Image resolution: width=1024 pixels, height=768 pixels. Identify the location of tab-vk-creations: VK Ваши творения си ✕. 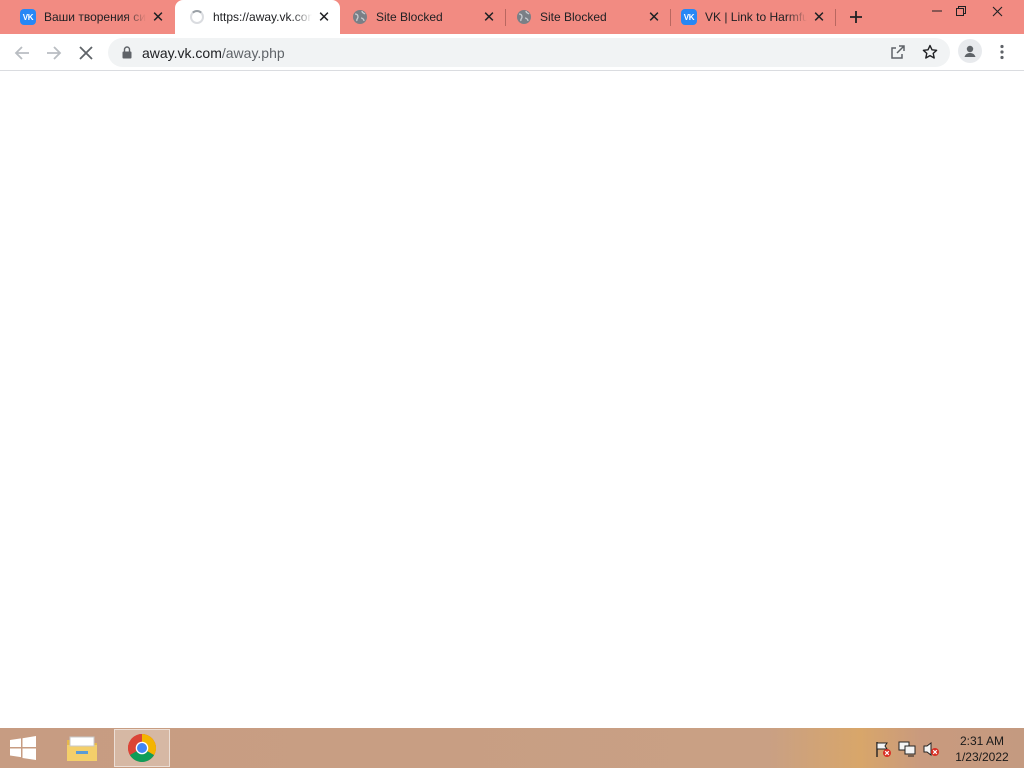
(87, 17).